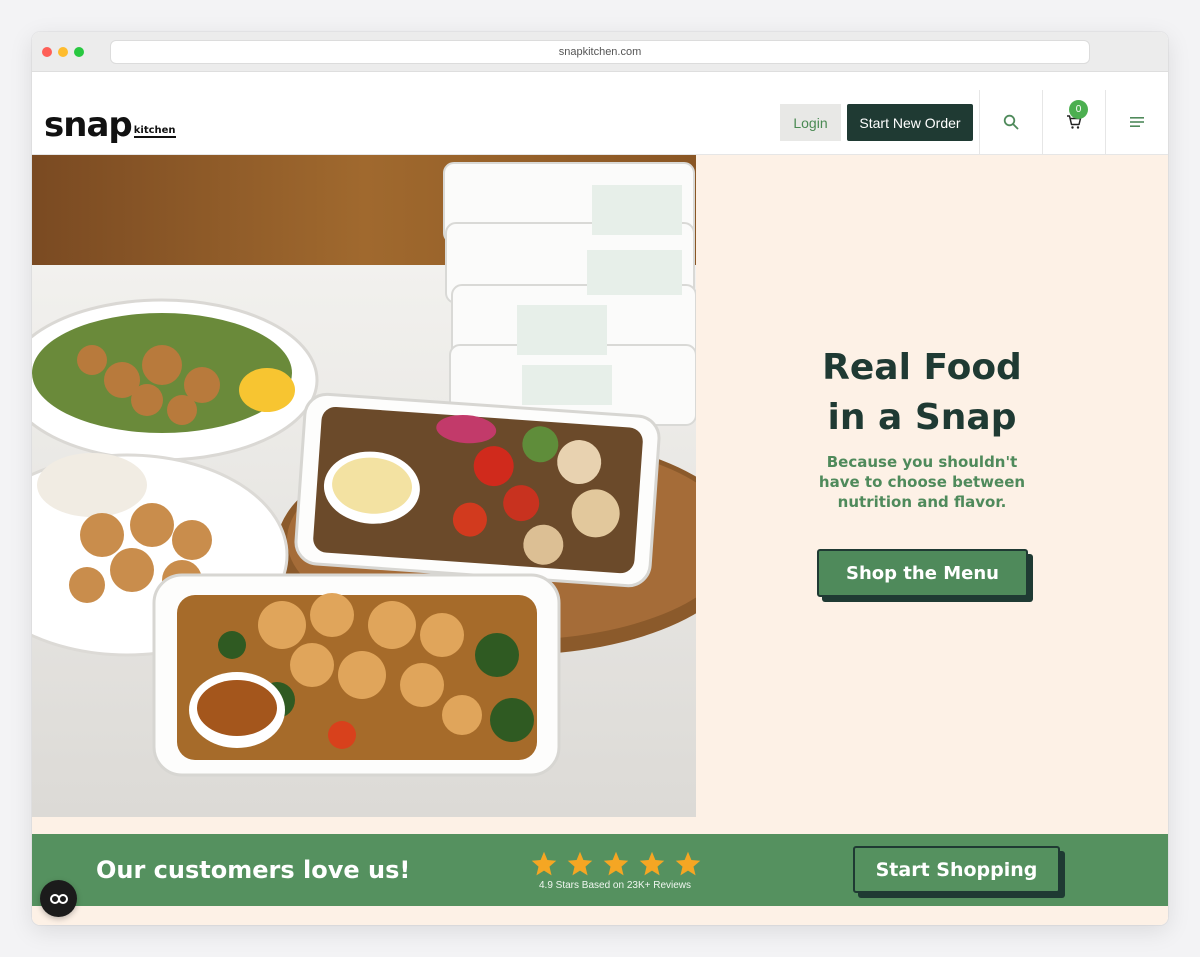  I want to click on hero-subtitle-line-2: have to choose between, so click(922, 482).